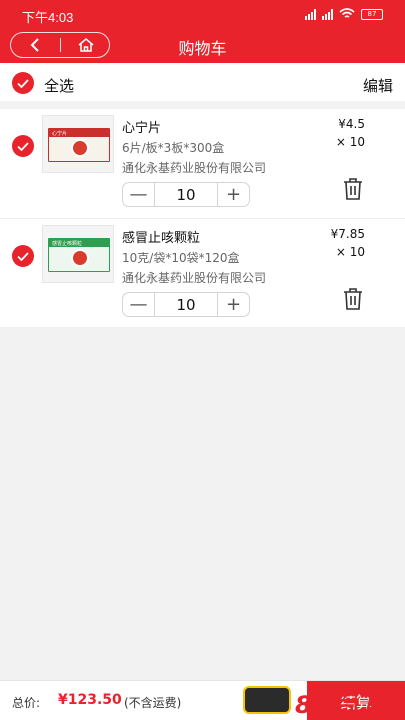 This screenshot has height=720, width=405. What do you see at coordinates (327, 14) in the screenshot?
I see `signal-icon` at bounding box center [327, 14].